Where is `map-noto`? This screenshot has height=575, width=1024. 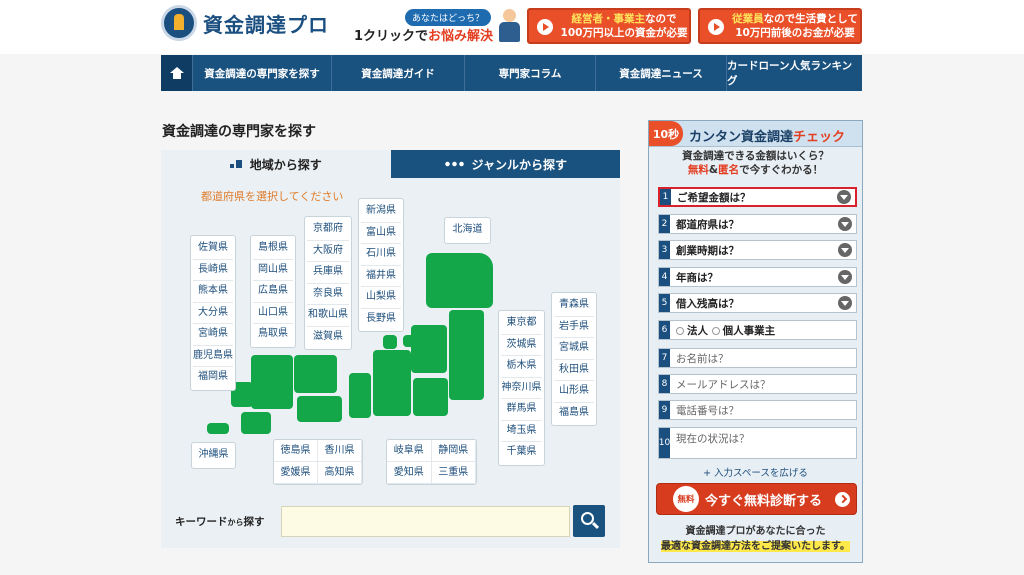 map-noto is located at coordinates (409, 341).